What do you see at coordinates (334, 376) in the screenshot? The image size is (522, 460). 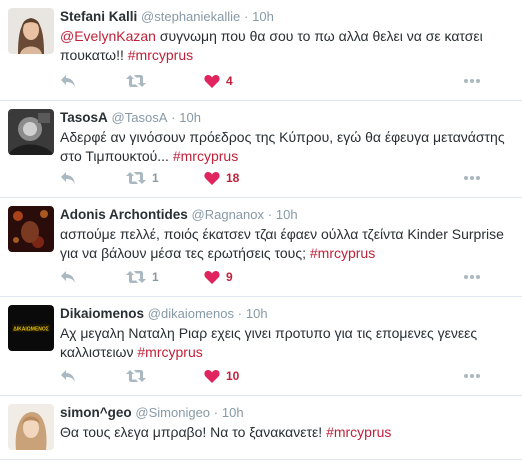 I see `like-button: 10` at bounding box center [334, 376].